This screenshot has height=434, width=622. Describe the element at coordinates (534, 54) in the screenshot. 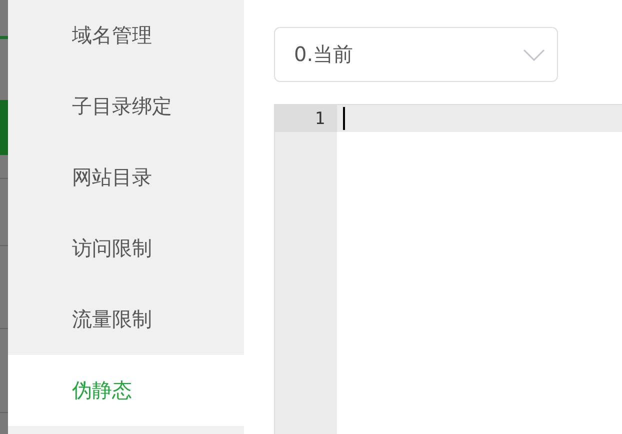

I see `chevron-down-icon` at that location.